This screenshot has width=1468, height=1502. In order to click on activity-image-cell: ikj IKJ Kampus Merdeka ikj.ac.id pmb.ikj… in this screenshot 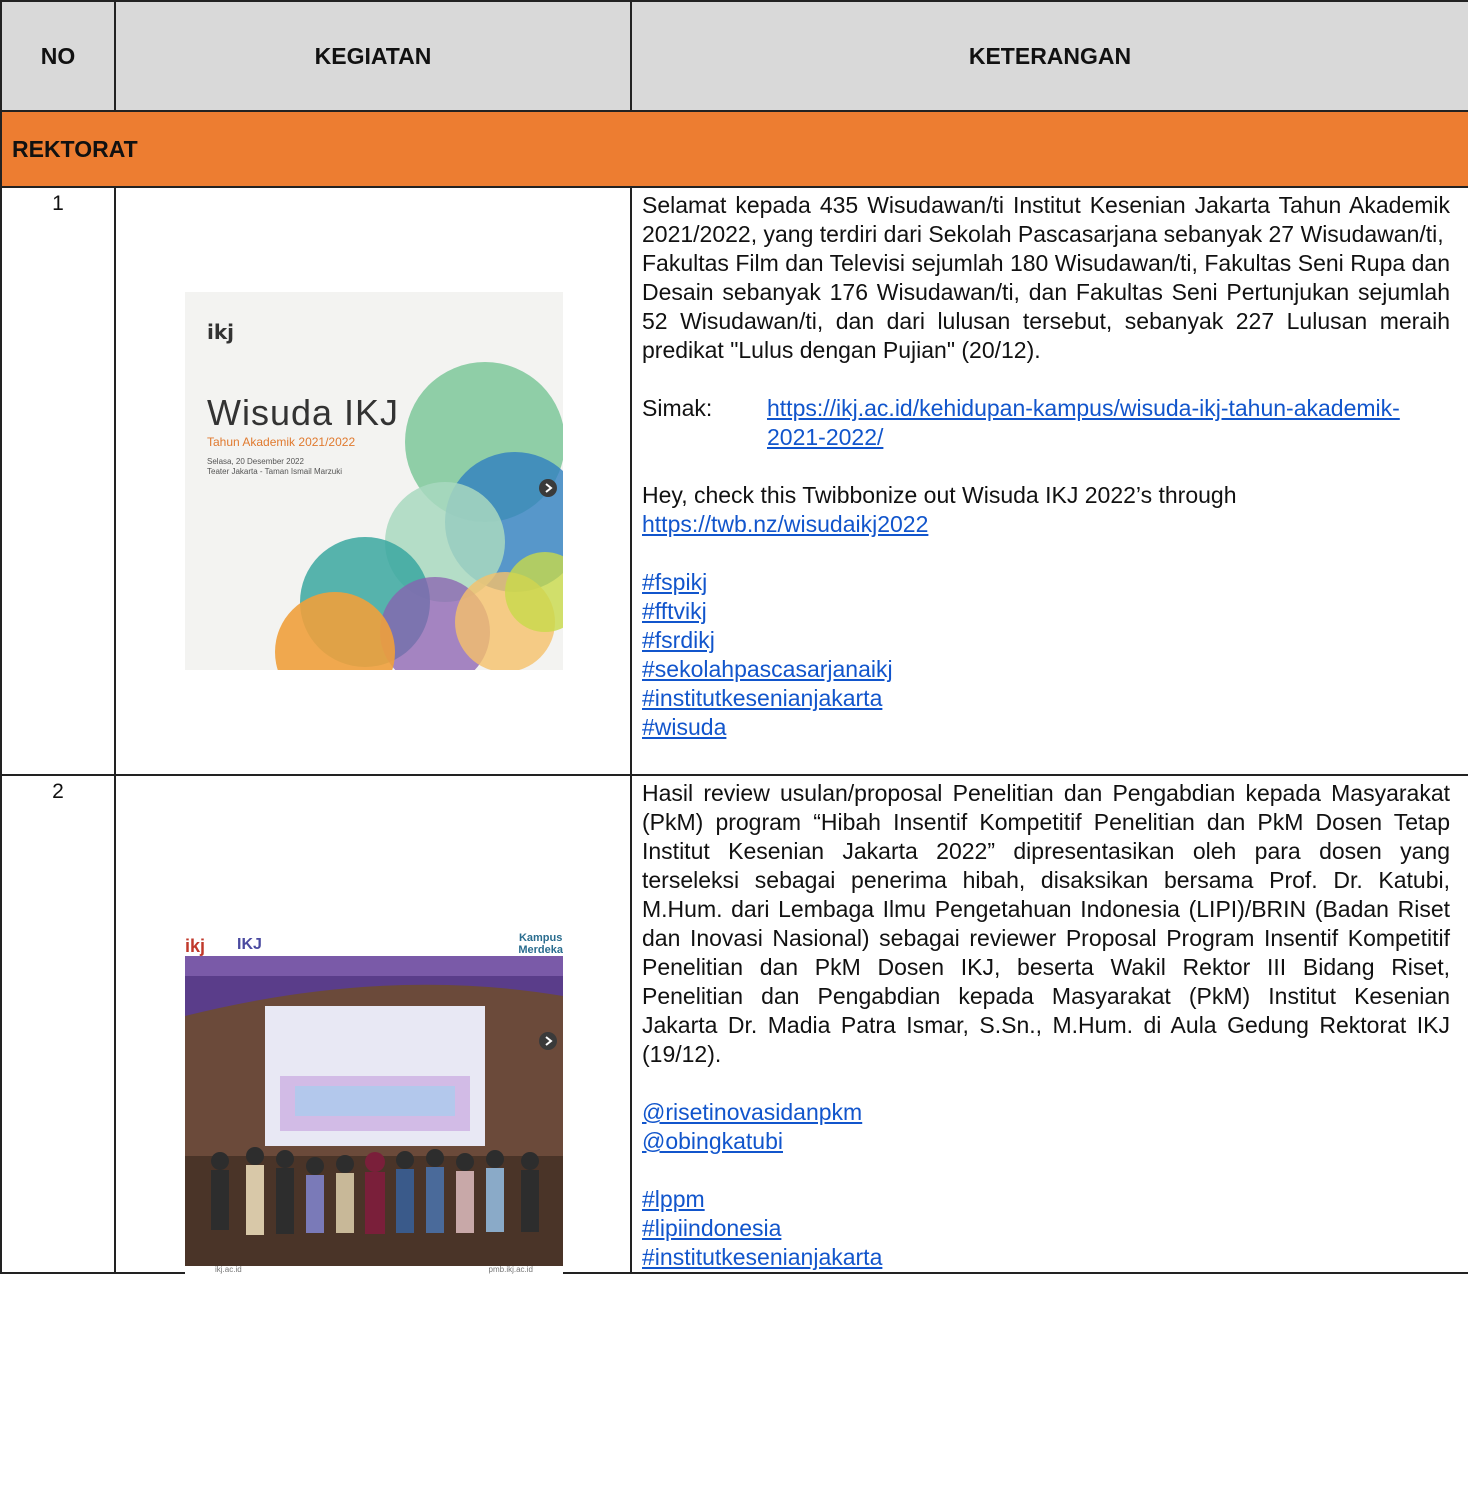, I will do `click(373, 1025)`.